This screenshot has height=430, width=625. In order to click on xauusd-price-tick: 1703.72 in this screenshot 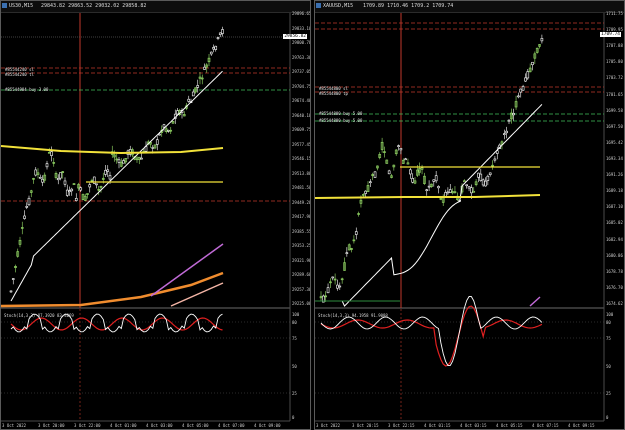, I will do `click(614, 78)`.